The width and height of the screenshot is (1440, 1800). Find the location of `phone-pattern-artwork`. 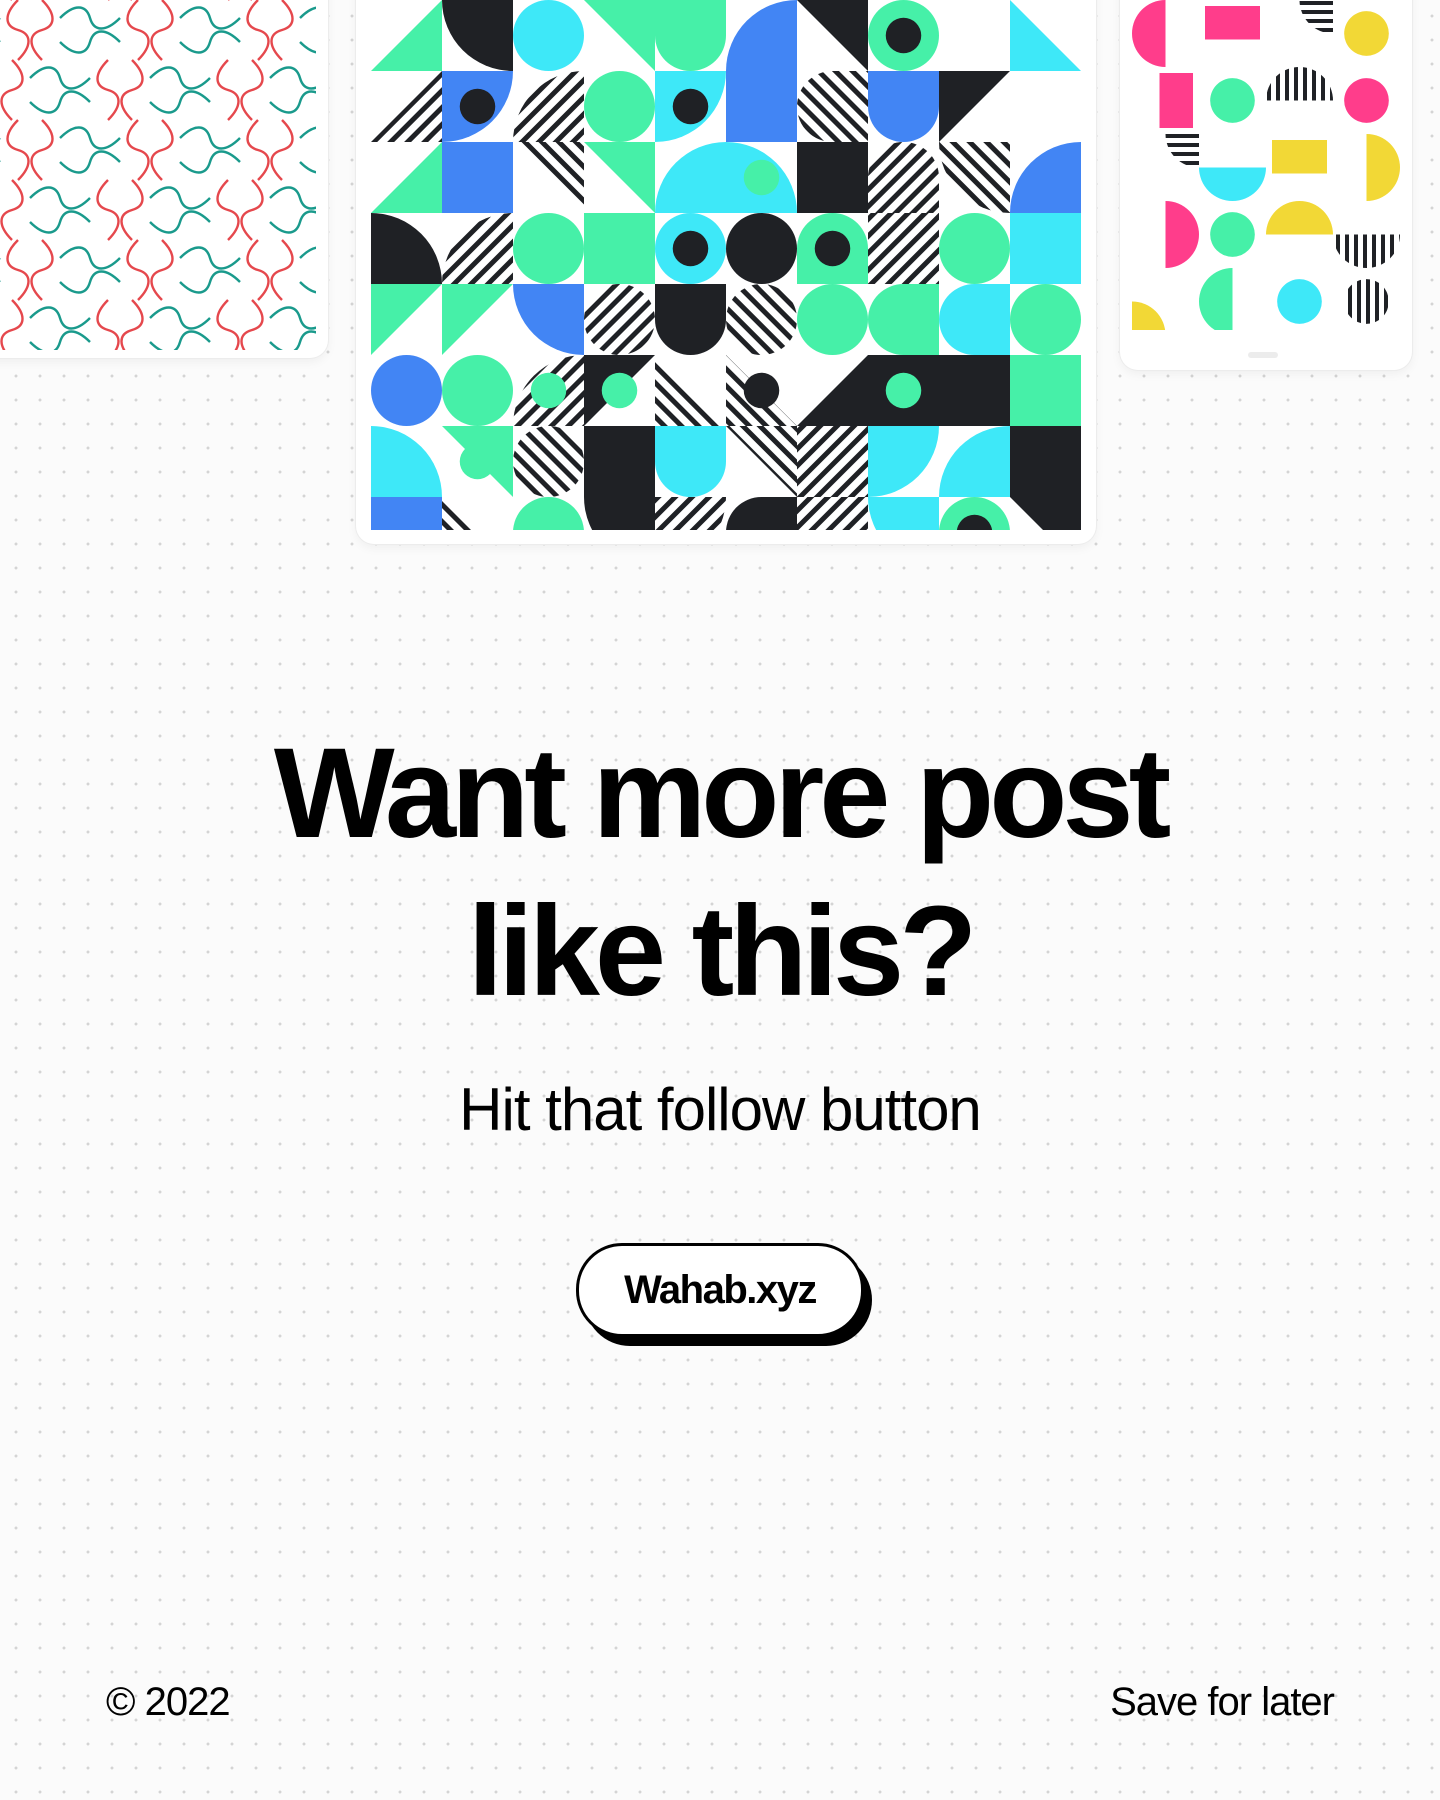

phone-pattern-artwork is located at coordinates (1266, 165).